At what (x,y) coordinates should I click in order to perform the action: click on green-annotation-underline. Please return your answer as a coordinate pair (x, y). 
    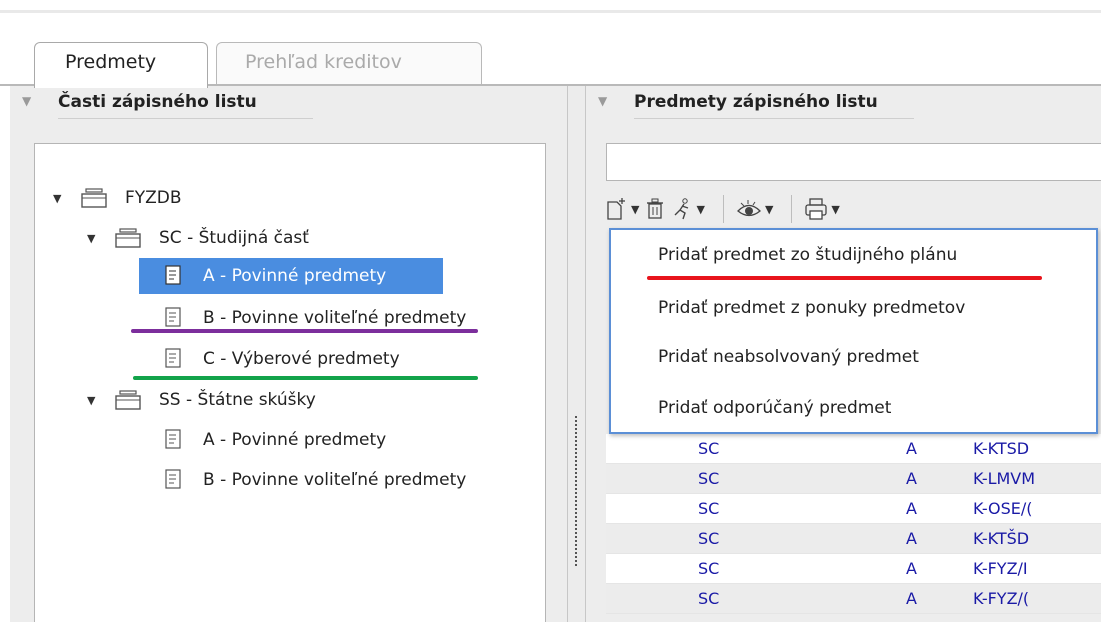
    Looking at the image, I should click on (305, 378).